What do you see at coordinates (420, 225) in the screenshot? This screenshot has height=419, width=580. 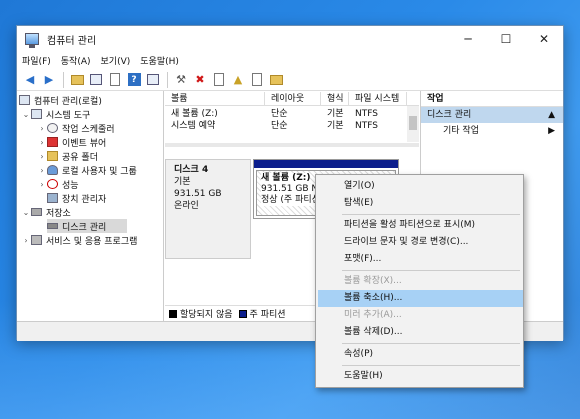 I see `ctx-mark-active: 파티션을 활성 파티션으로 표시(M)` at bounding box center [420, 225].